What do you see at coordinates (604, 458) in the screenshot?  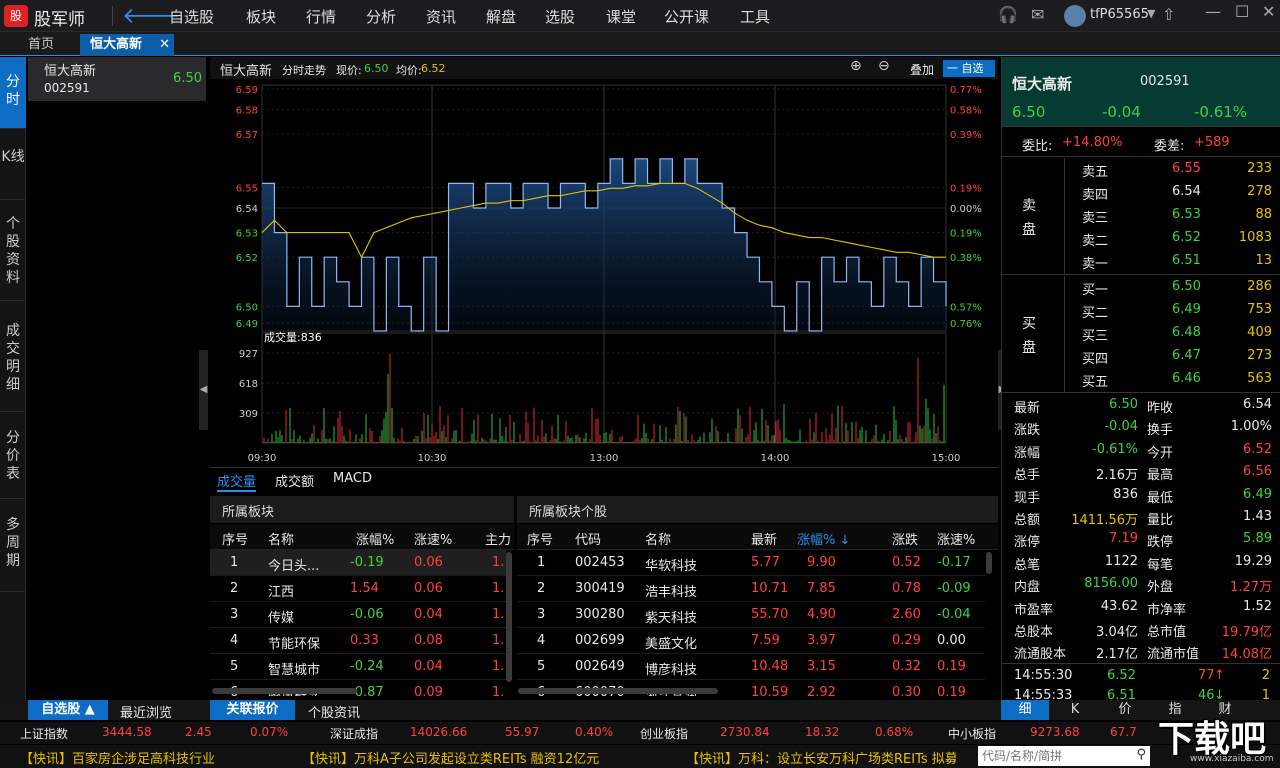 I see `x-tick-label: 13:00` at bounding box center [604, 458].